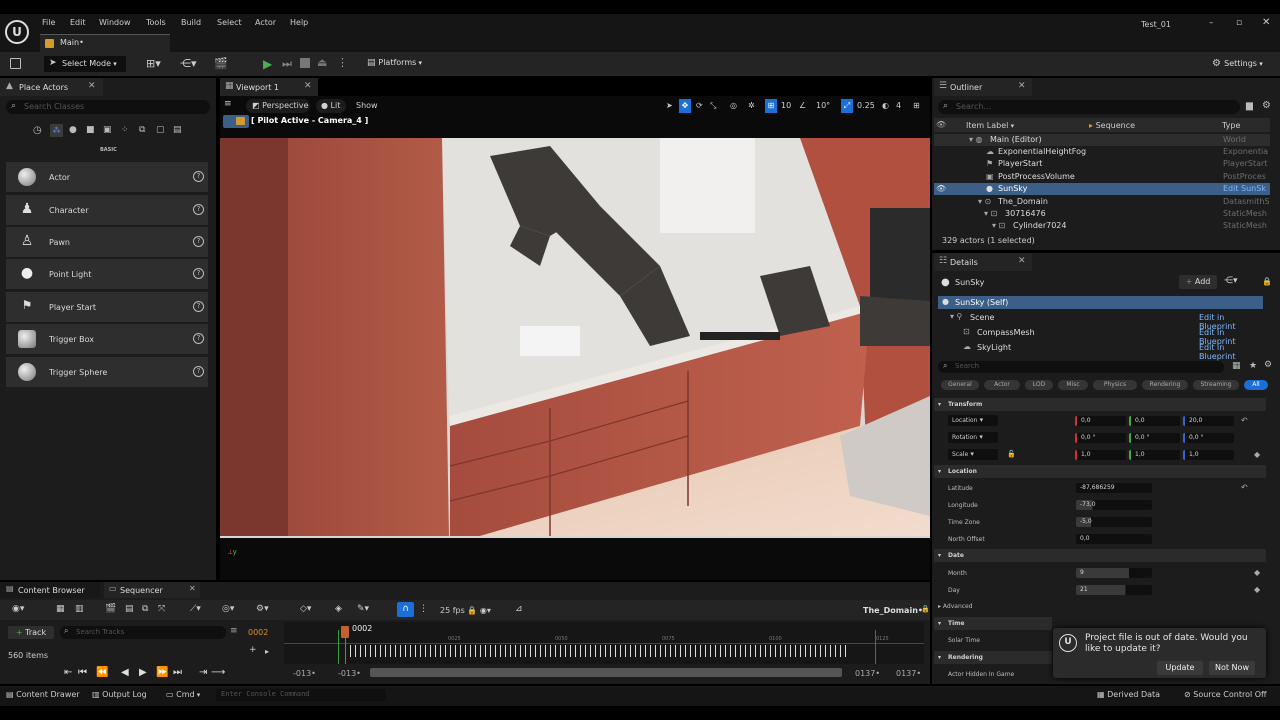  I want to click on current-frame-field: 0002, so click(258, 632).